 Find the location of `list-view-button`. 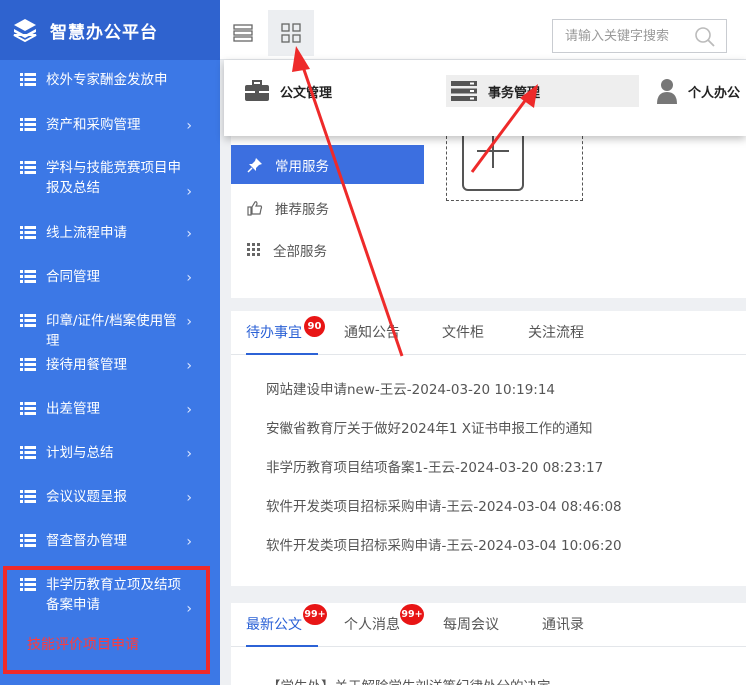

list-view-button is located at coordinates (243, 33).